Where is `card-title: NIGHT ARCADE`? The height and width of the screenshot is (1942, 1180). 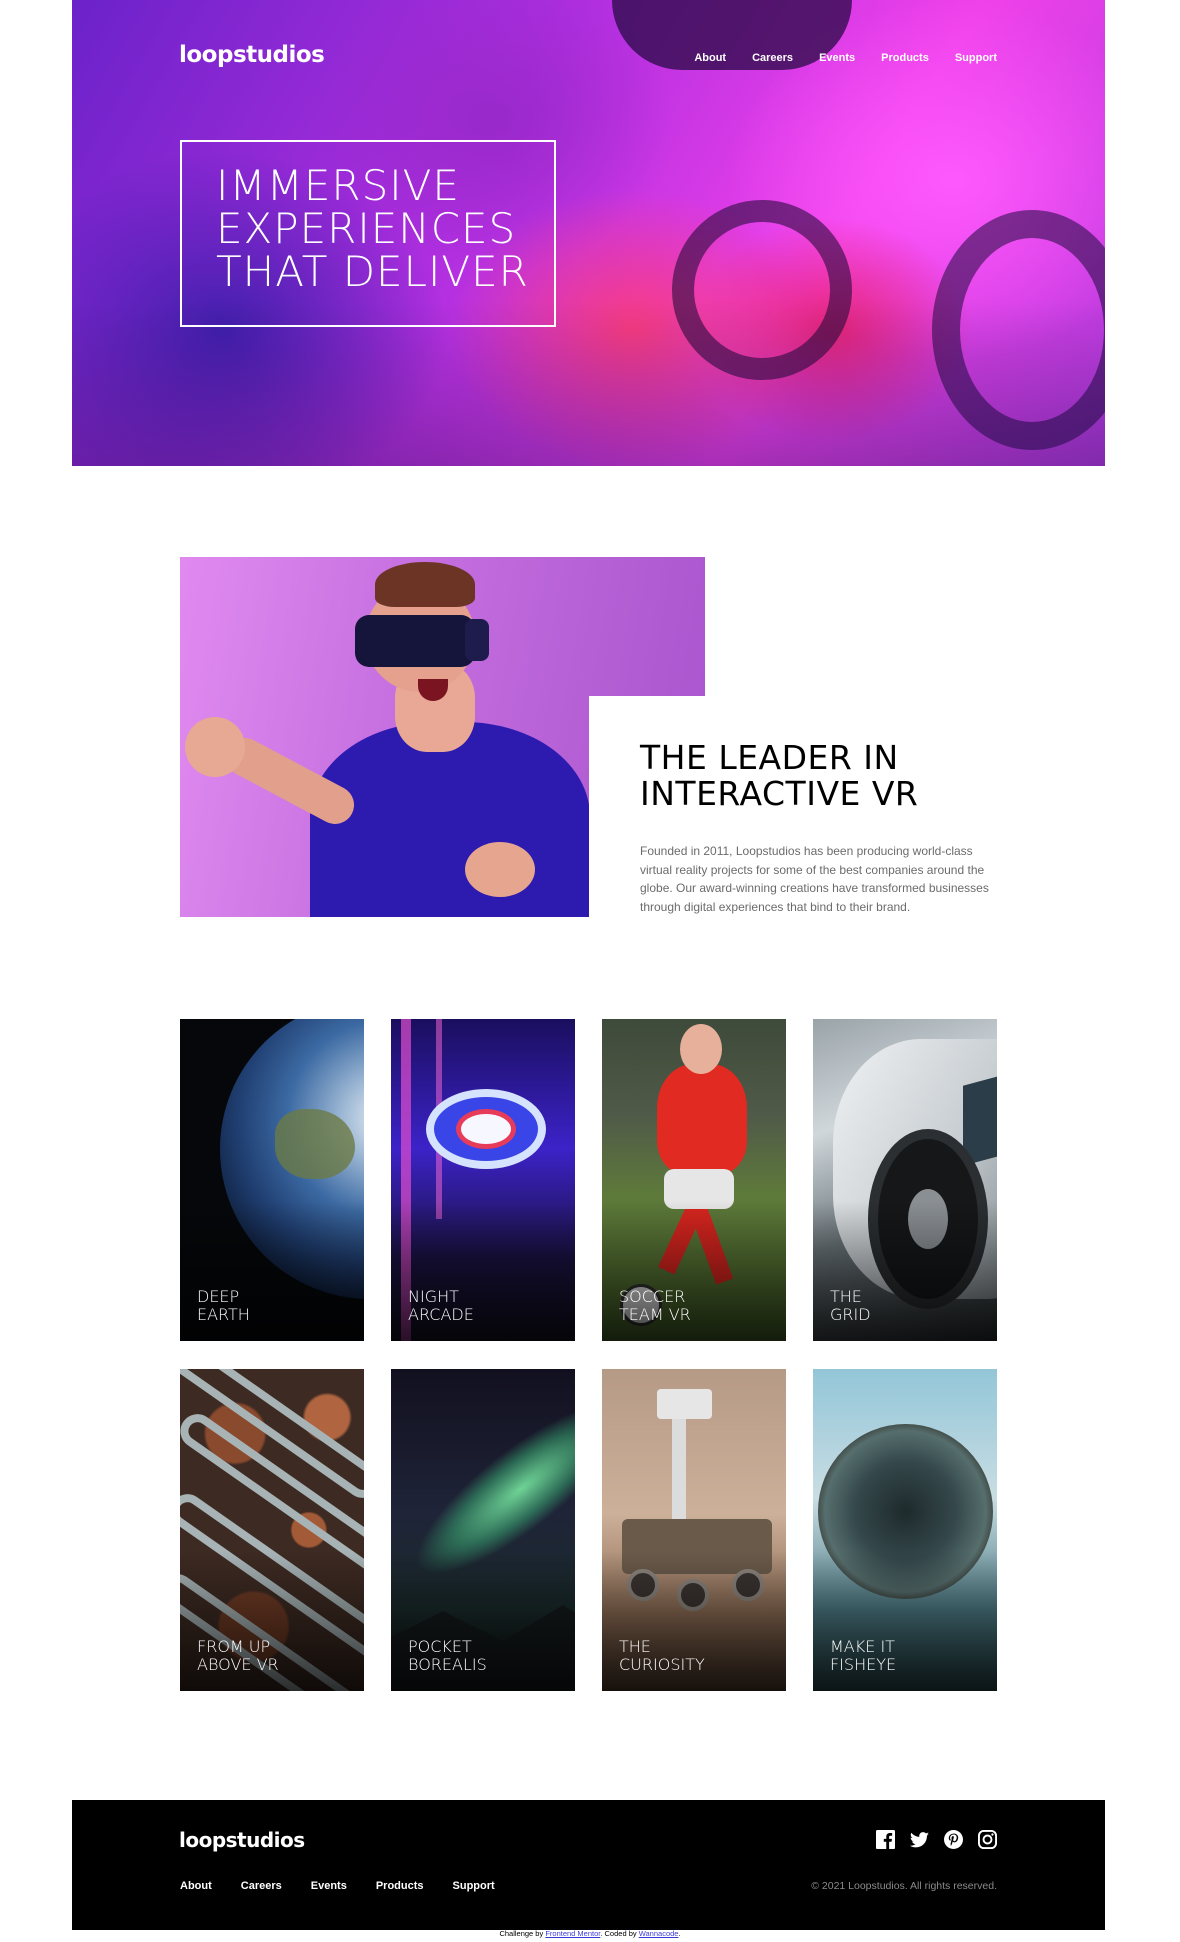
card-title: NIGHT ARCADE is located at coordinates (483, 1306).